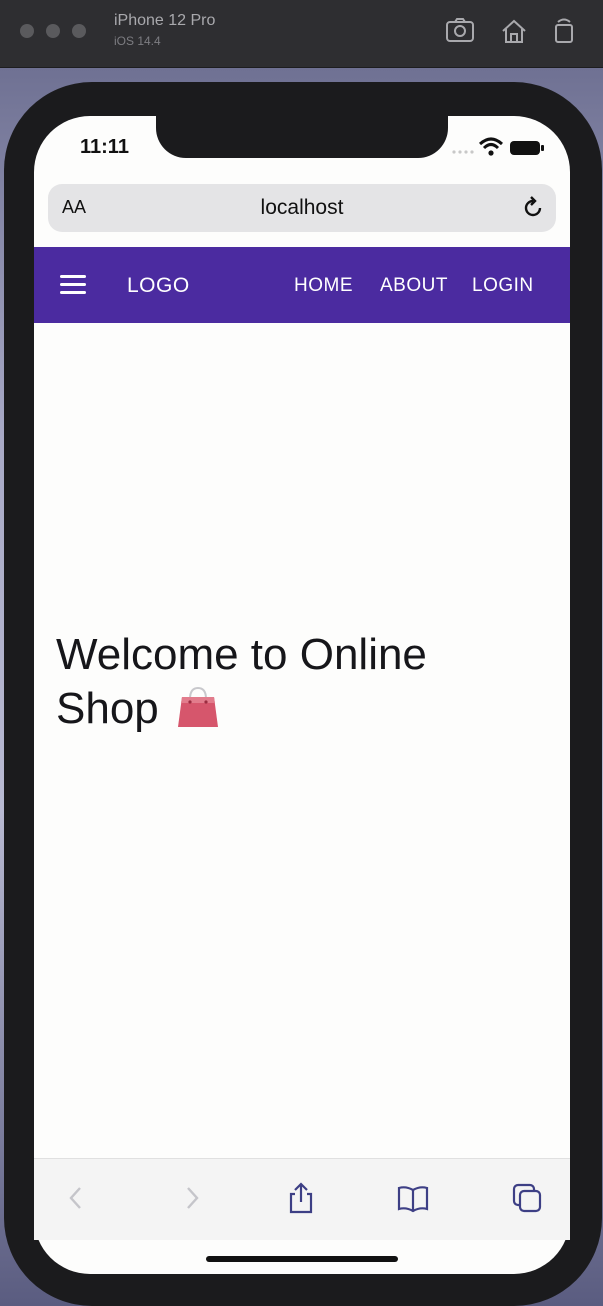 This screenshot has width=603, height=1306. Describe the element at coordinates (302, 1259) in the screenshot. I see `home-indicator` at that location.